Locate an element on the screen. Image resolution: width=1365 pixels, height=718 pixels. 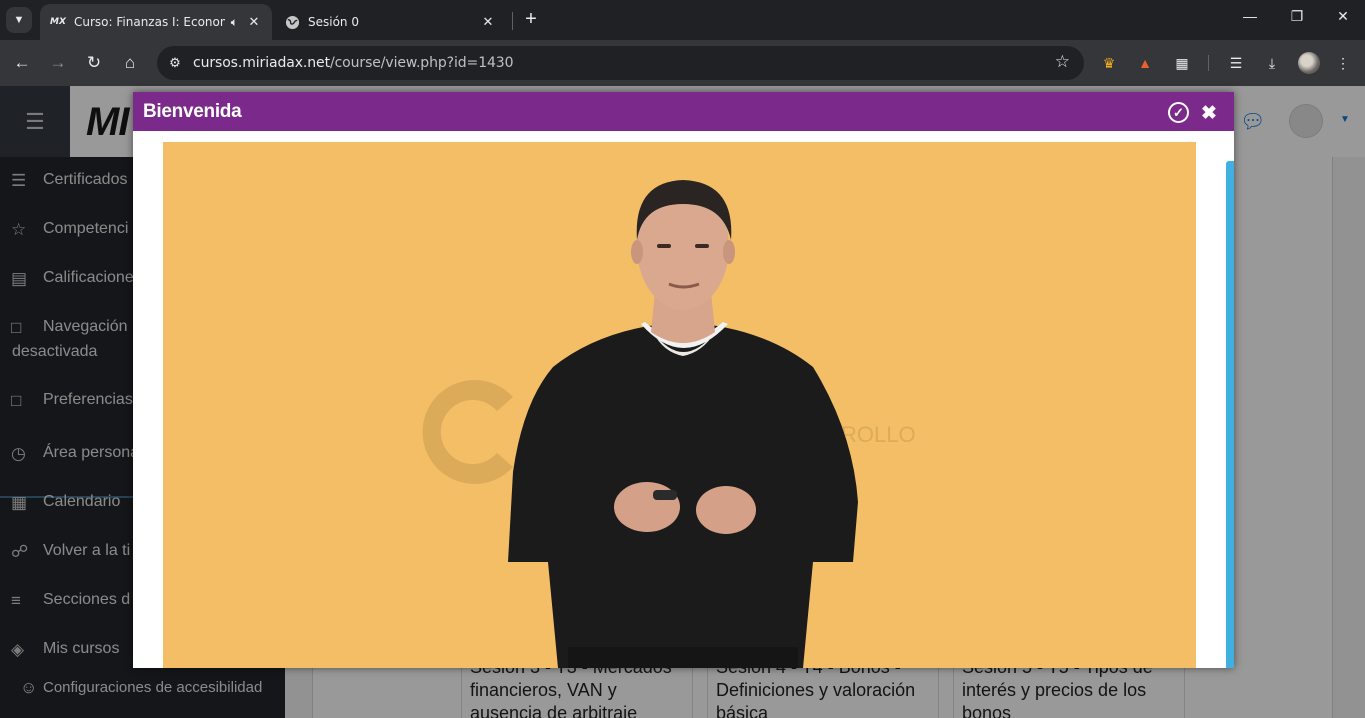
tab-search-button: ▼ is located at coordinates (19, 20).